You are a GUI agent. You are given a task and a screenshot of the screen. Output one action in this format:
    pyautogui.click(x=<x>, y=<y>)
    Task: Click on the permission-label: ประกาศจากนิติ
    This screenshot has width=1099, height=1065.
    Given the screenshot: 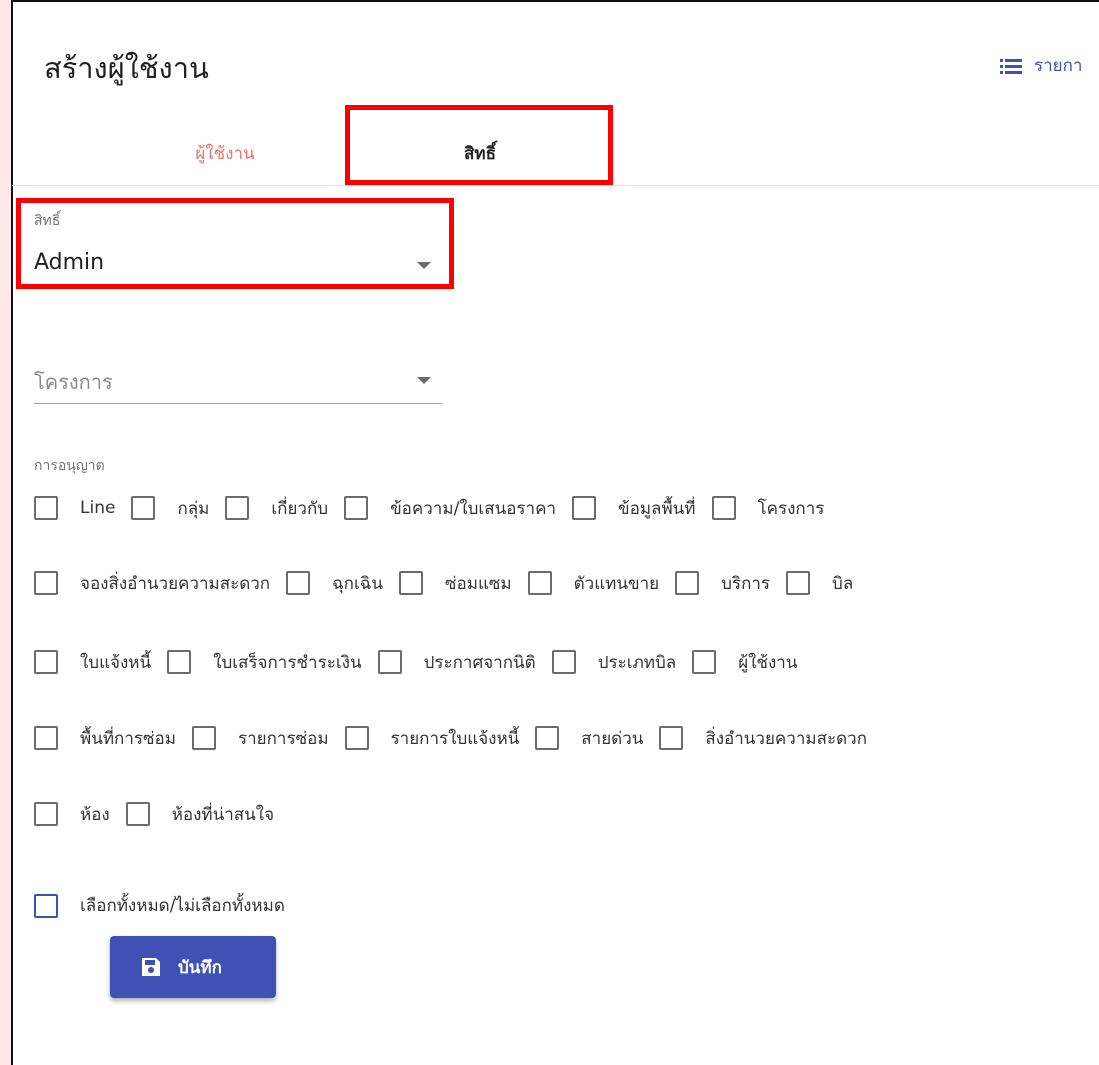 What is the action you would take?
    pyautogui.click(x=479, y=662)
    